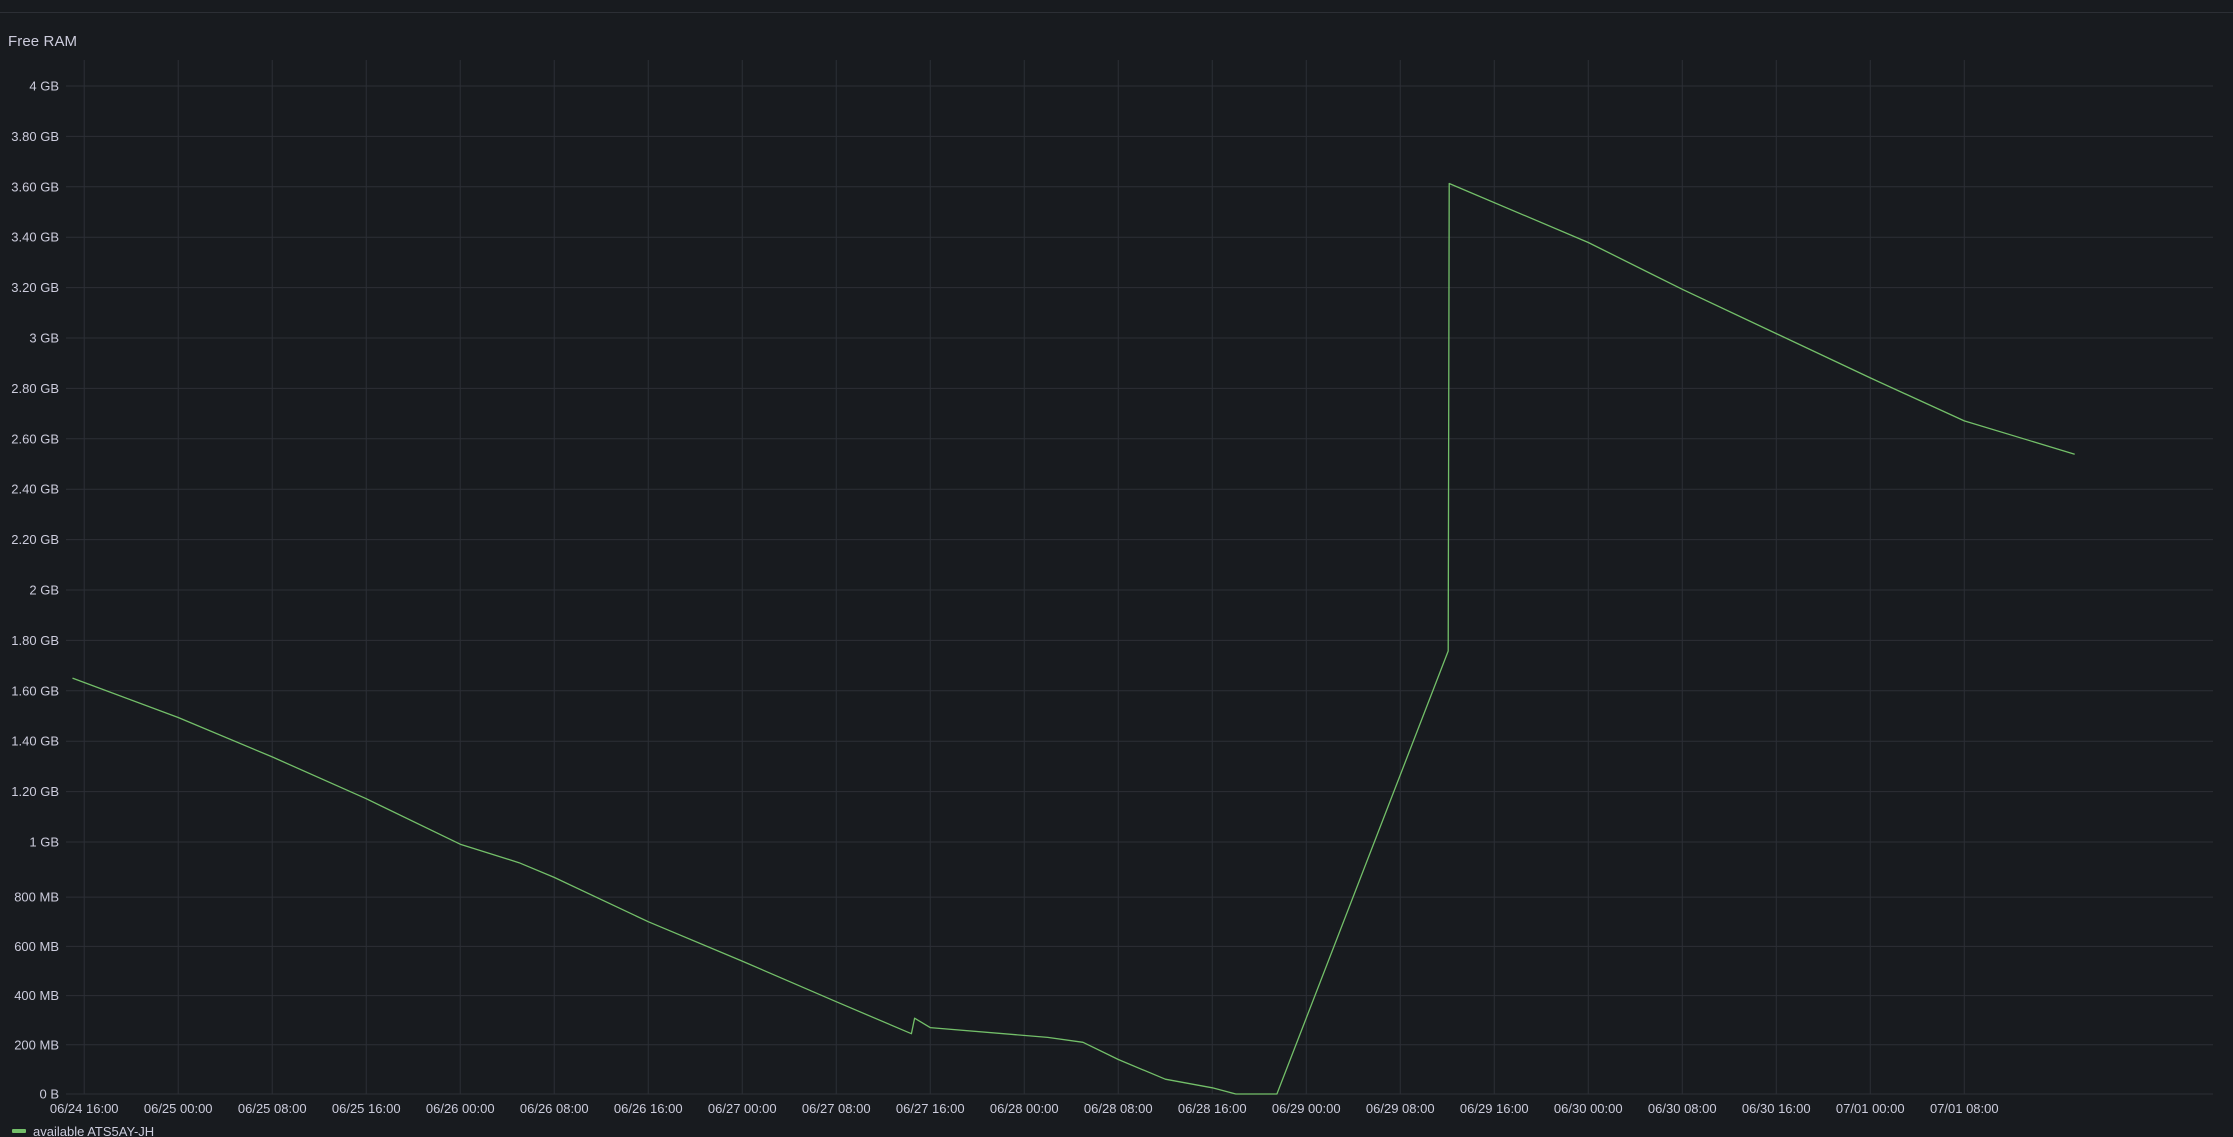  Describe the element at coordinates (1964, 1108) in the screenshot. I see `x-tick-label: 07/01 08:00` at that location.